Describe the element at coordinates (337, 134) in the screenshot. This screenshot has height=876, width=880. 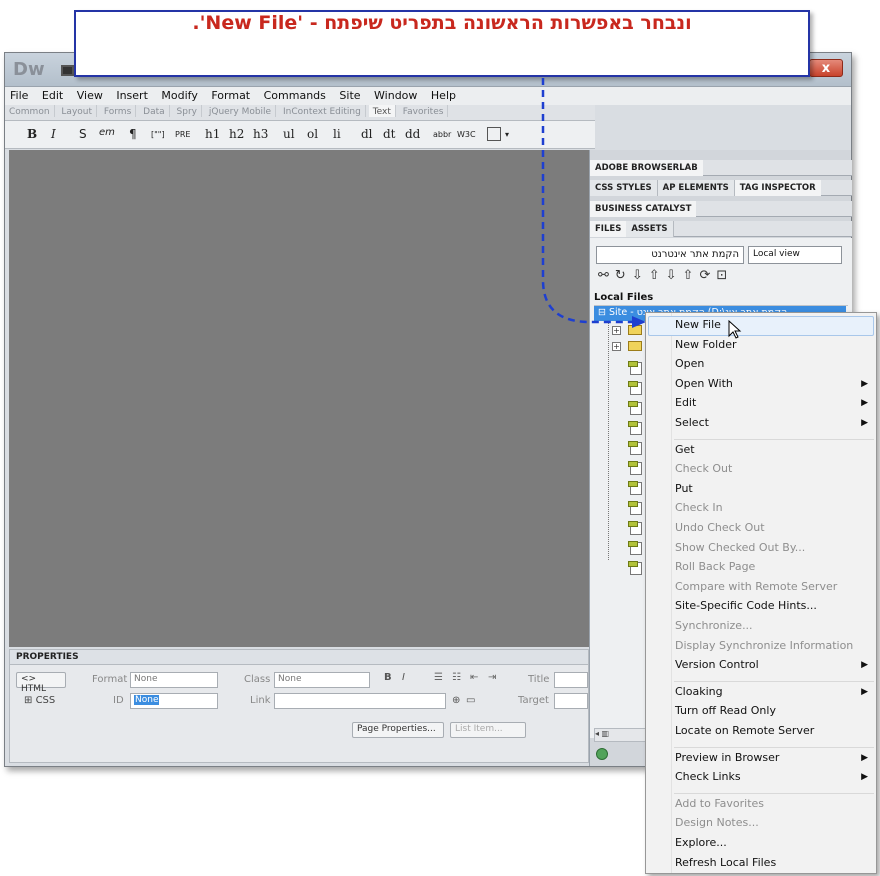
I see `list-item-button: li` at that location.